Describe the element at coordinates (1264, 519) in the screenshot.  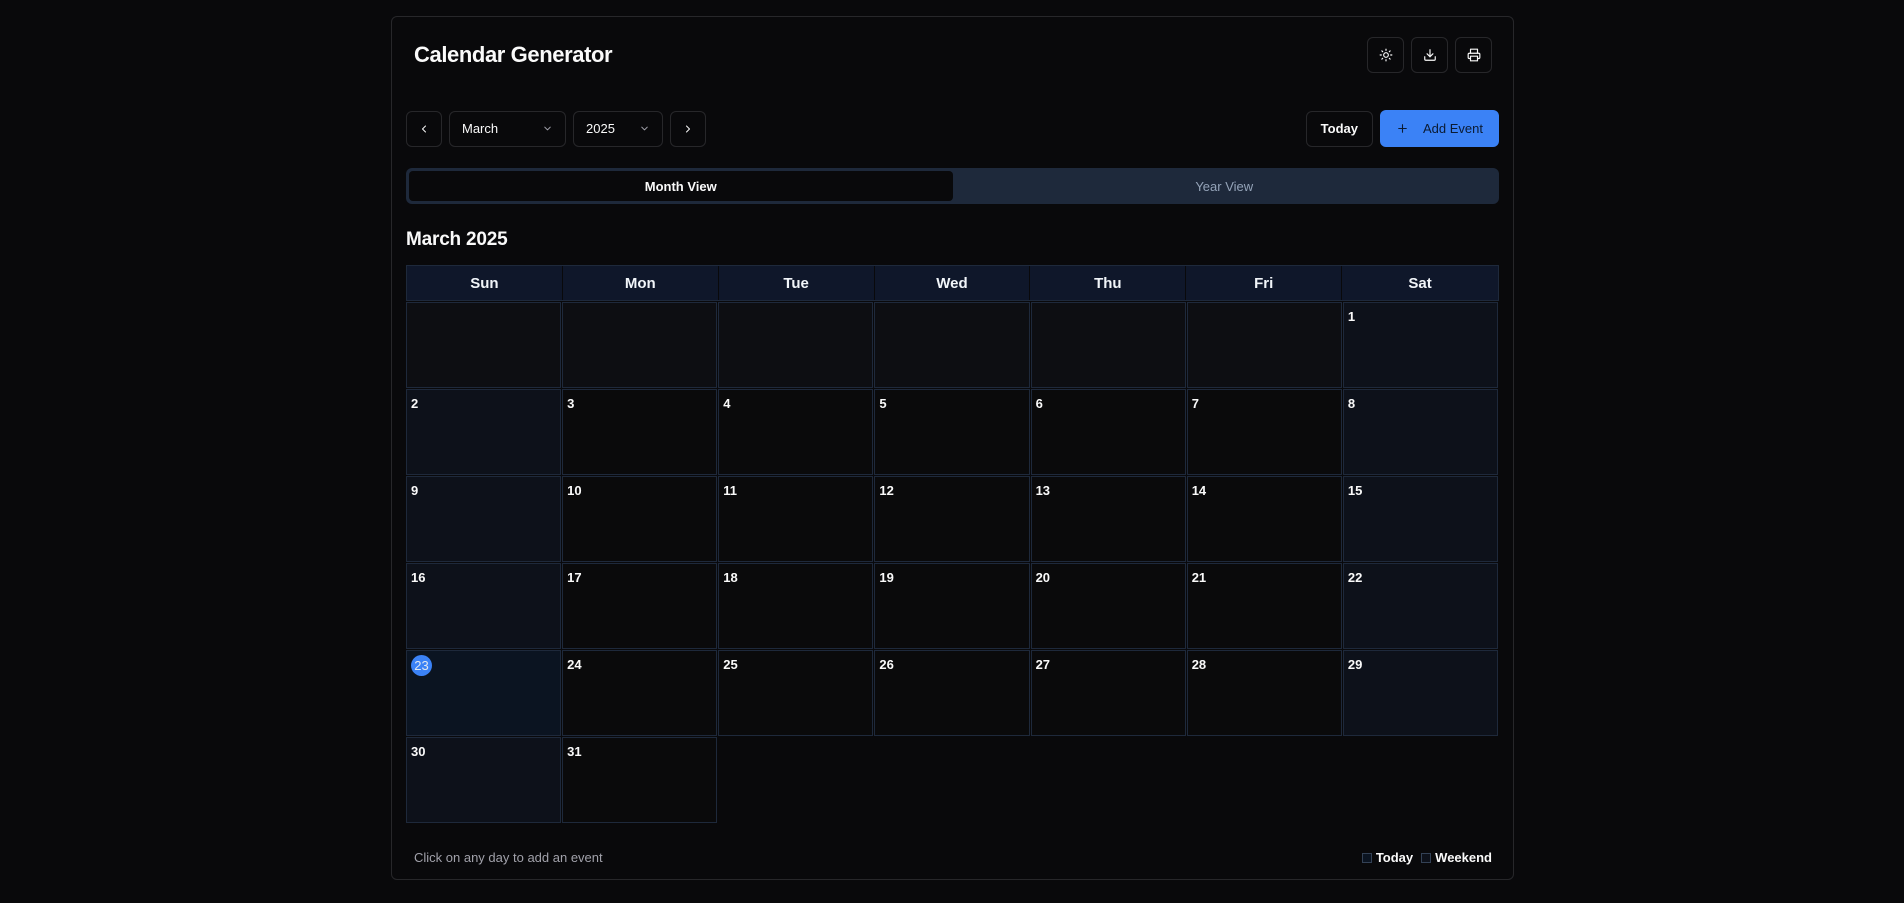
I see `day-cell: 14` at that location.